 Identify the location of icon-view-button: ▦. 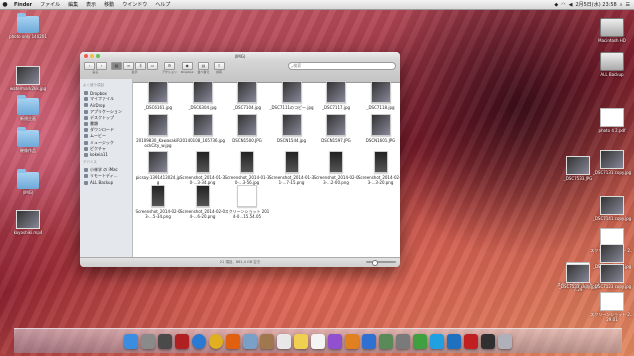
(116, 66).